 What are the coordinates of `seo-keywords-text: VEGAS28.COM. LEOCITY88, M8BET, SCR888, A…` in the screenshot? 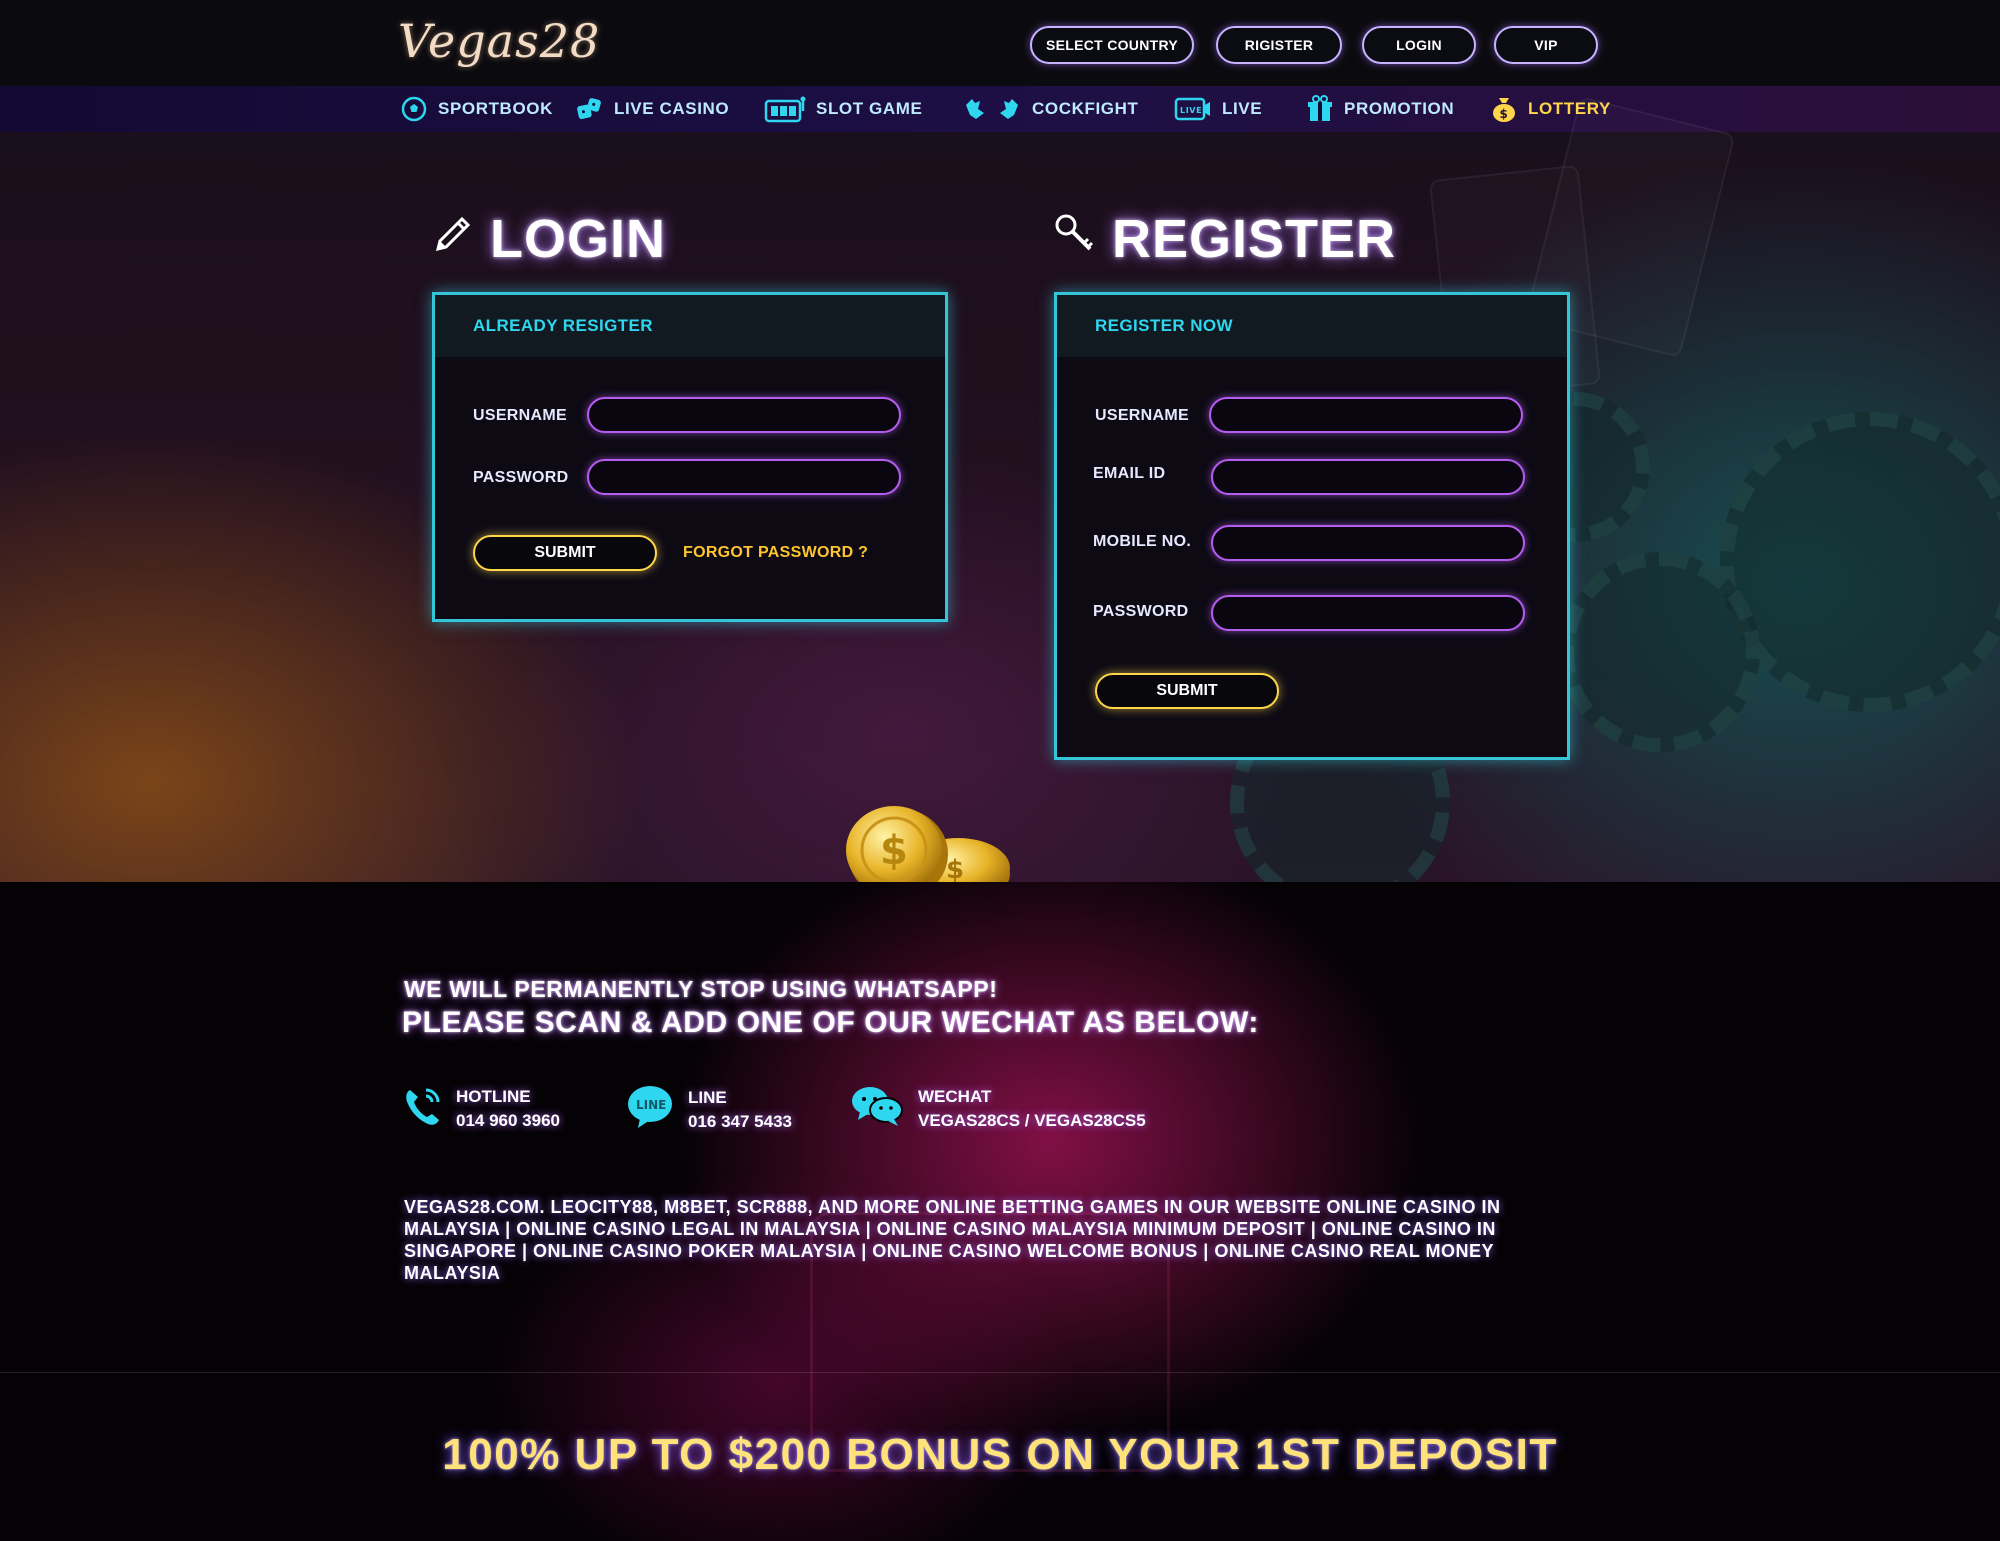 It's located at (952, 1240).